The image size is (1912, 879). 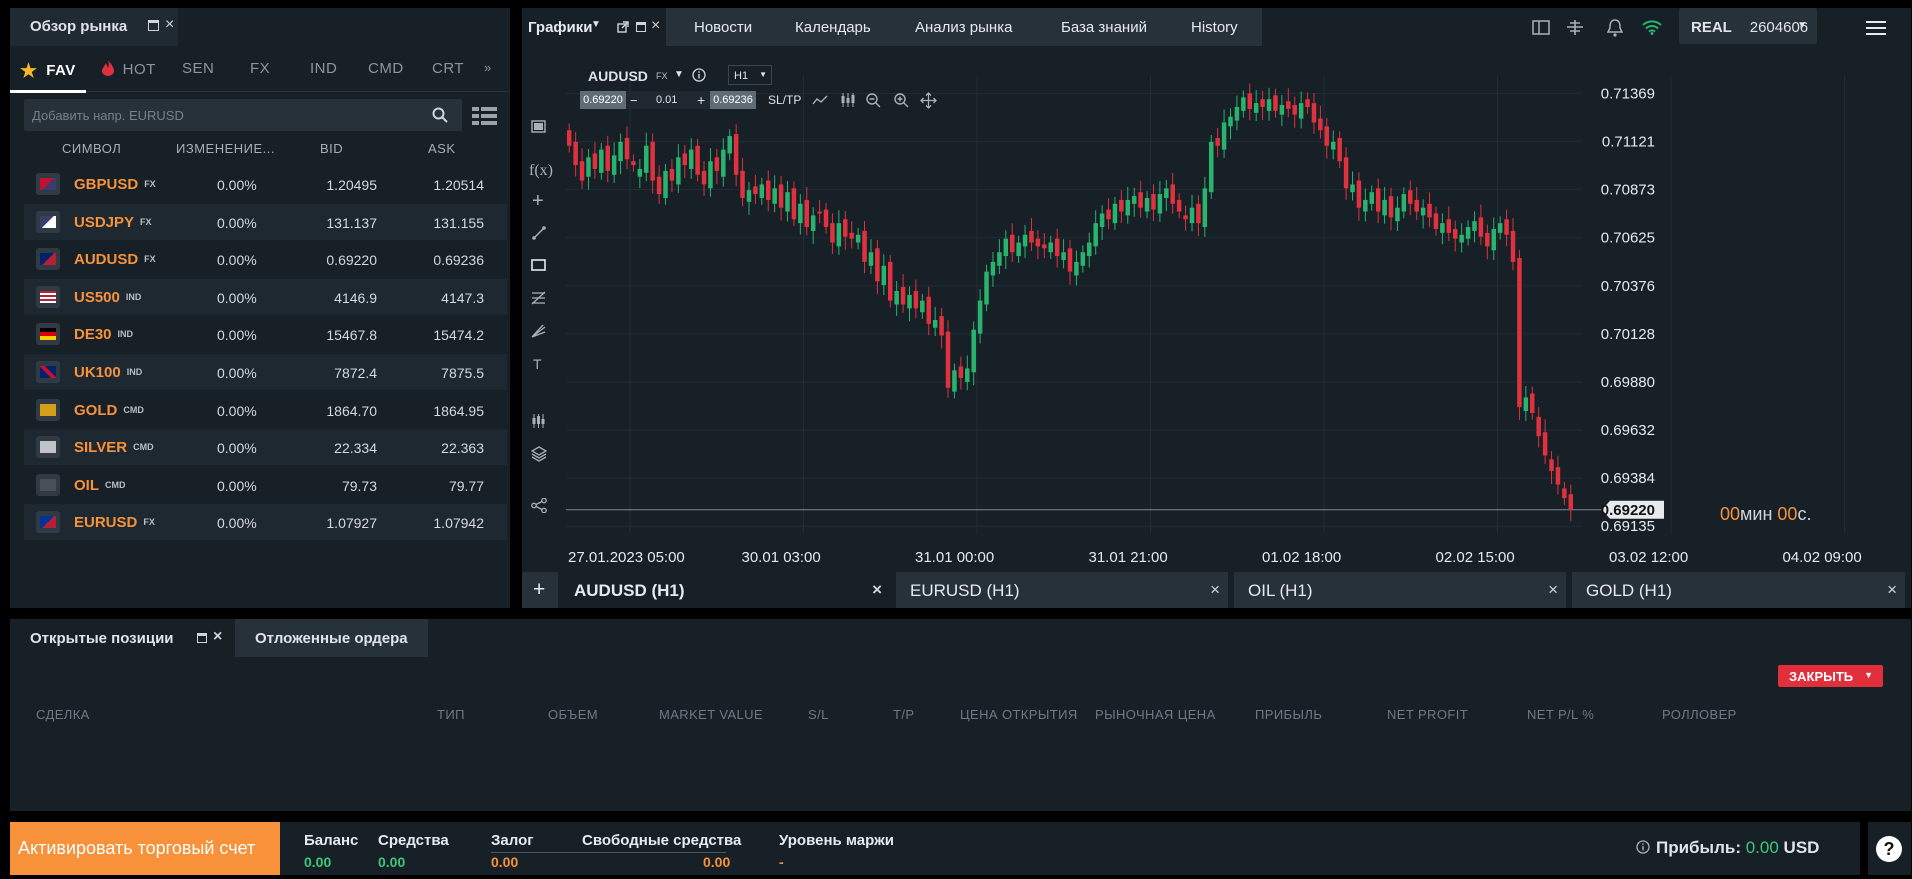 What do you see at coordinates (928, 100) in the screenshot?
I see `move-icon` at bounding box center [928, 100].